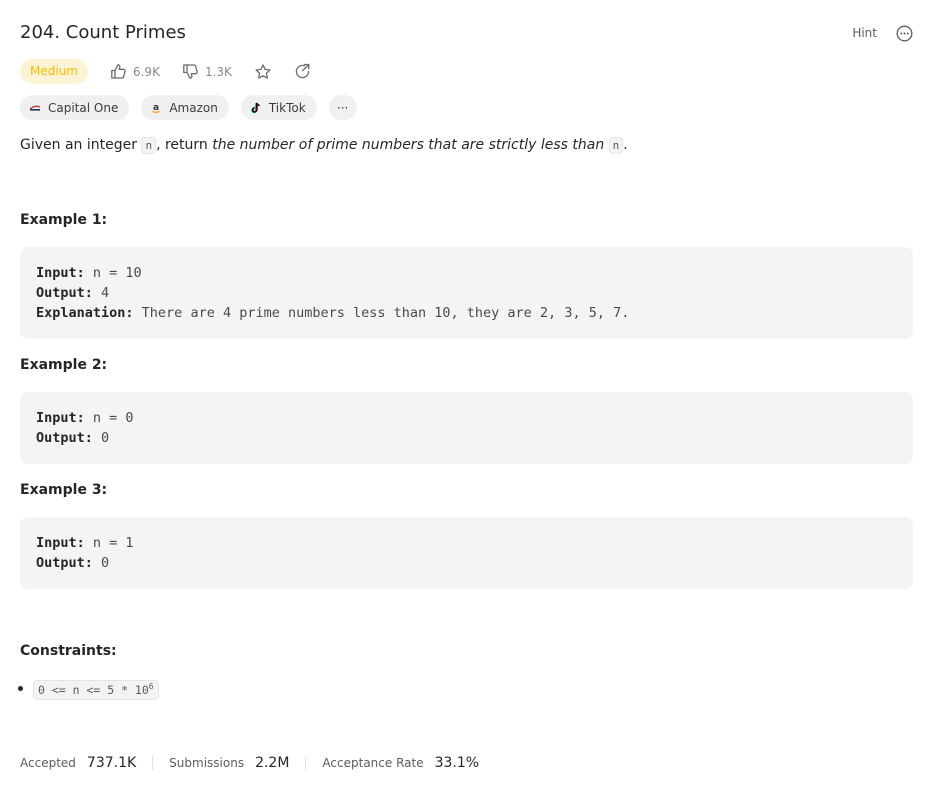 The width and height of the screenshot is (933, 788). What do you see at coordinates (156, 108) in the screenshot?
I see `amazon-logo-icon: a` at bounding box center [156, 108].